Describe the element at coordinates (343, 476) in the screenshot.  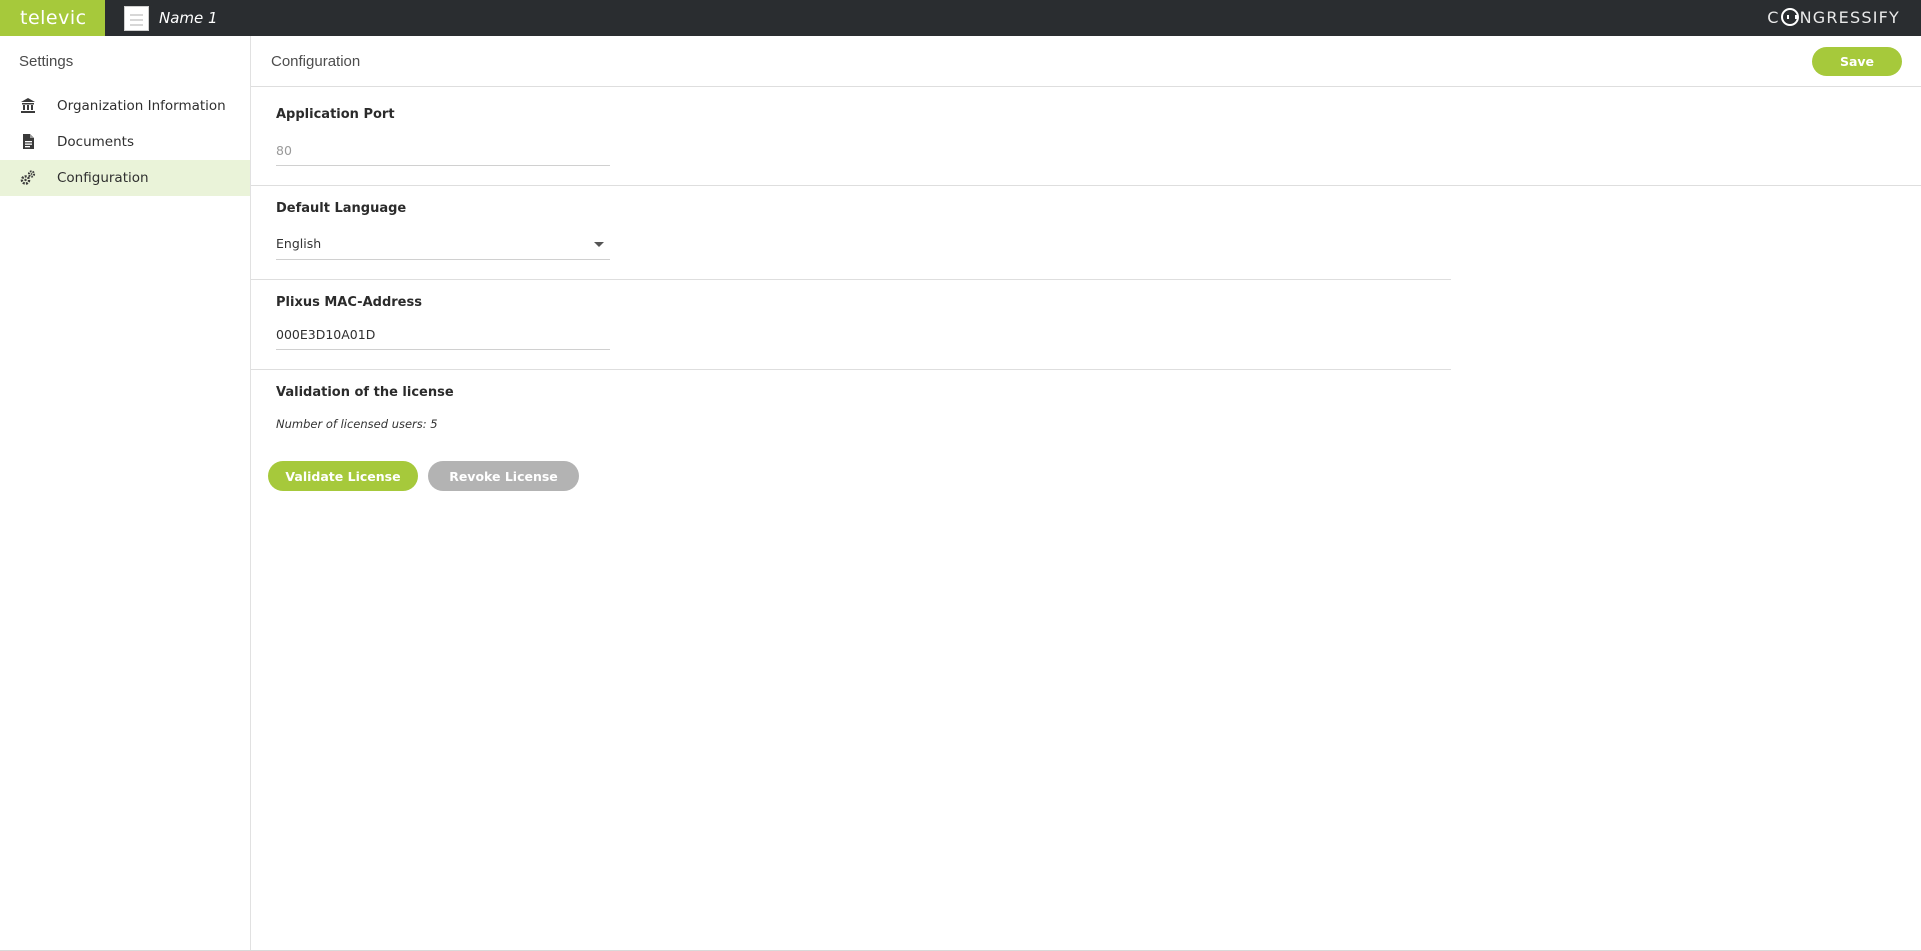
I see `validate-license-button: Validate License` at that location.